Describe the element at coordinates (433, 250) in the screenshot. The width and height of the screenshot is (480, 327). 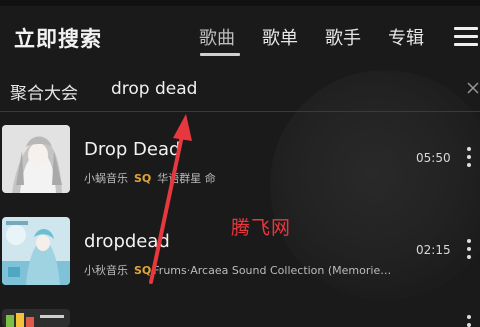
I see `song-duration: 02:15` at that location.